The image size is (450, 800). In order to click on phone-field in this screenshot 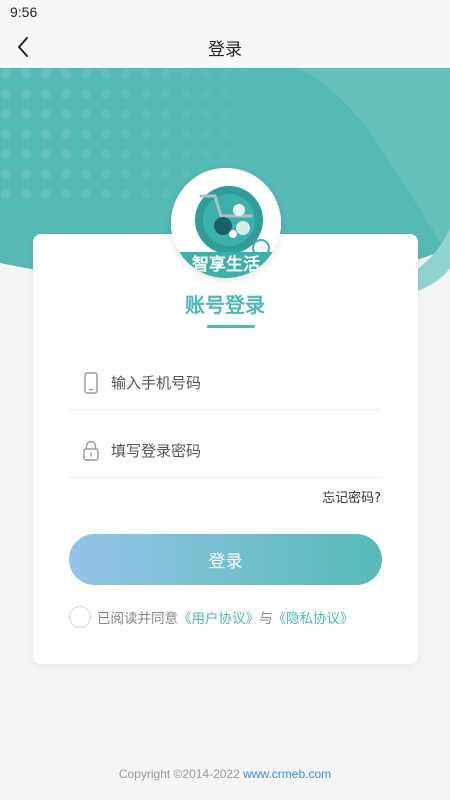, I will do `click(225, 383)`.